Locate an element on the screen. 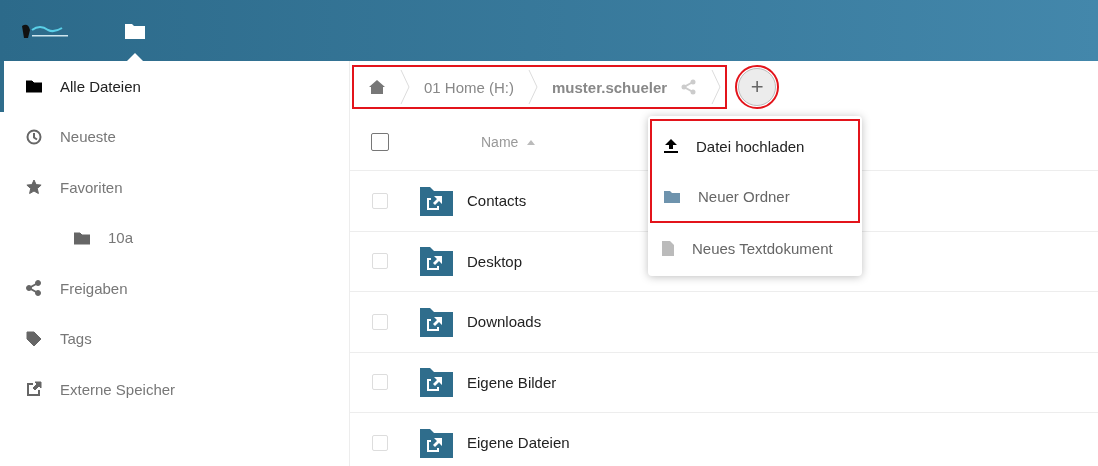 The image size is (1098, 466). document-icon is located at coordinates (668, 248).